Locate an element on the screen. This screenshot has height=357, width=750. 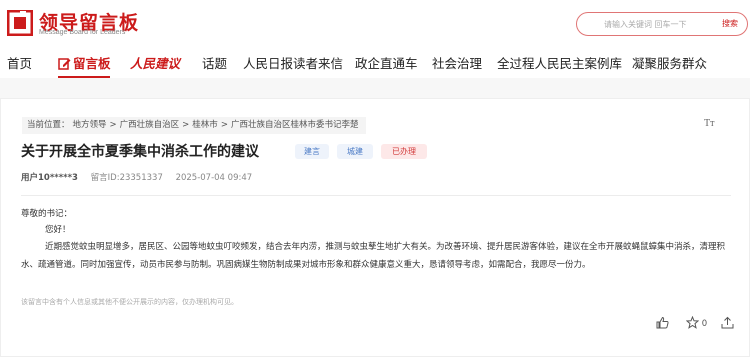
breadcrumb-item: 地方领导 is located at coordinates (90, 125).